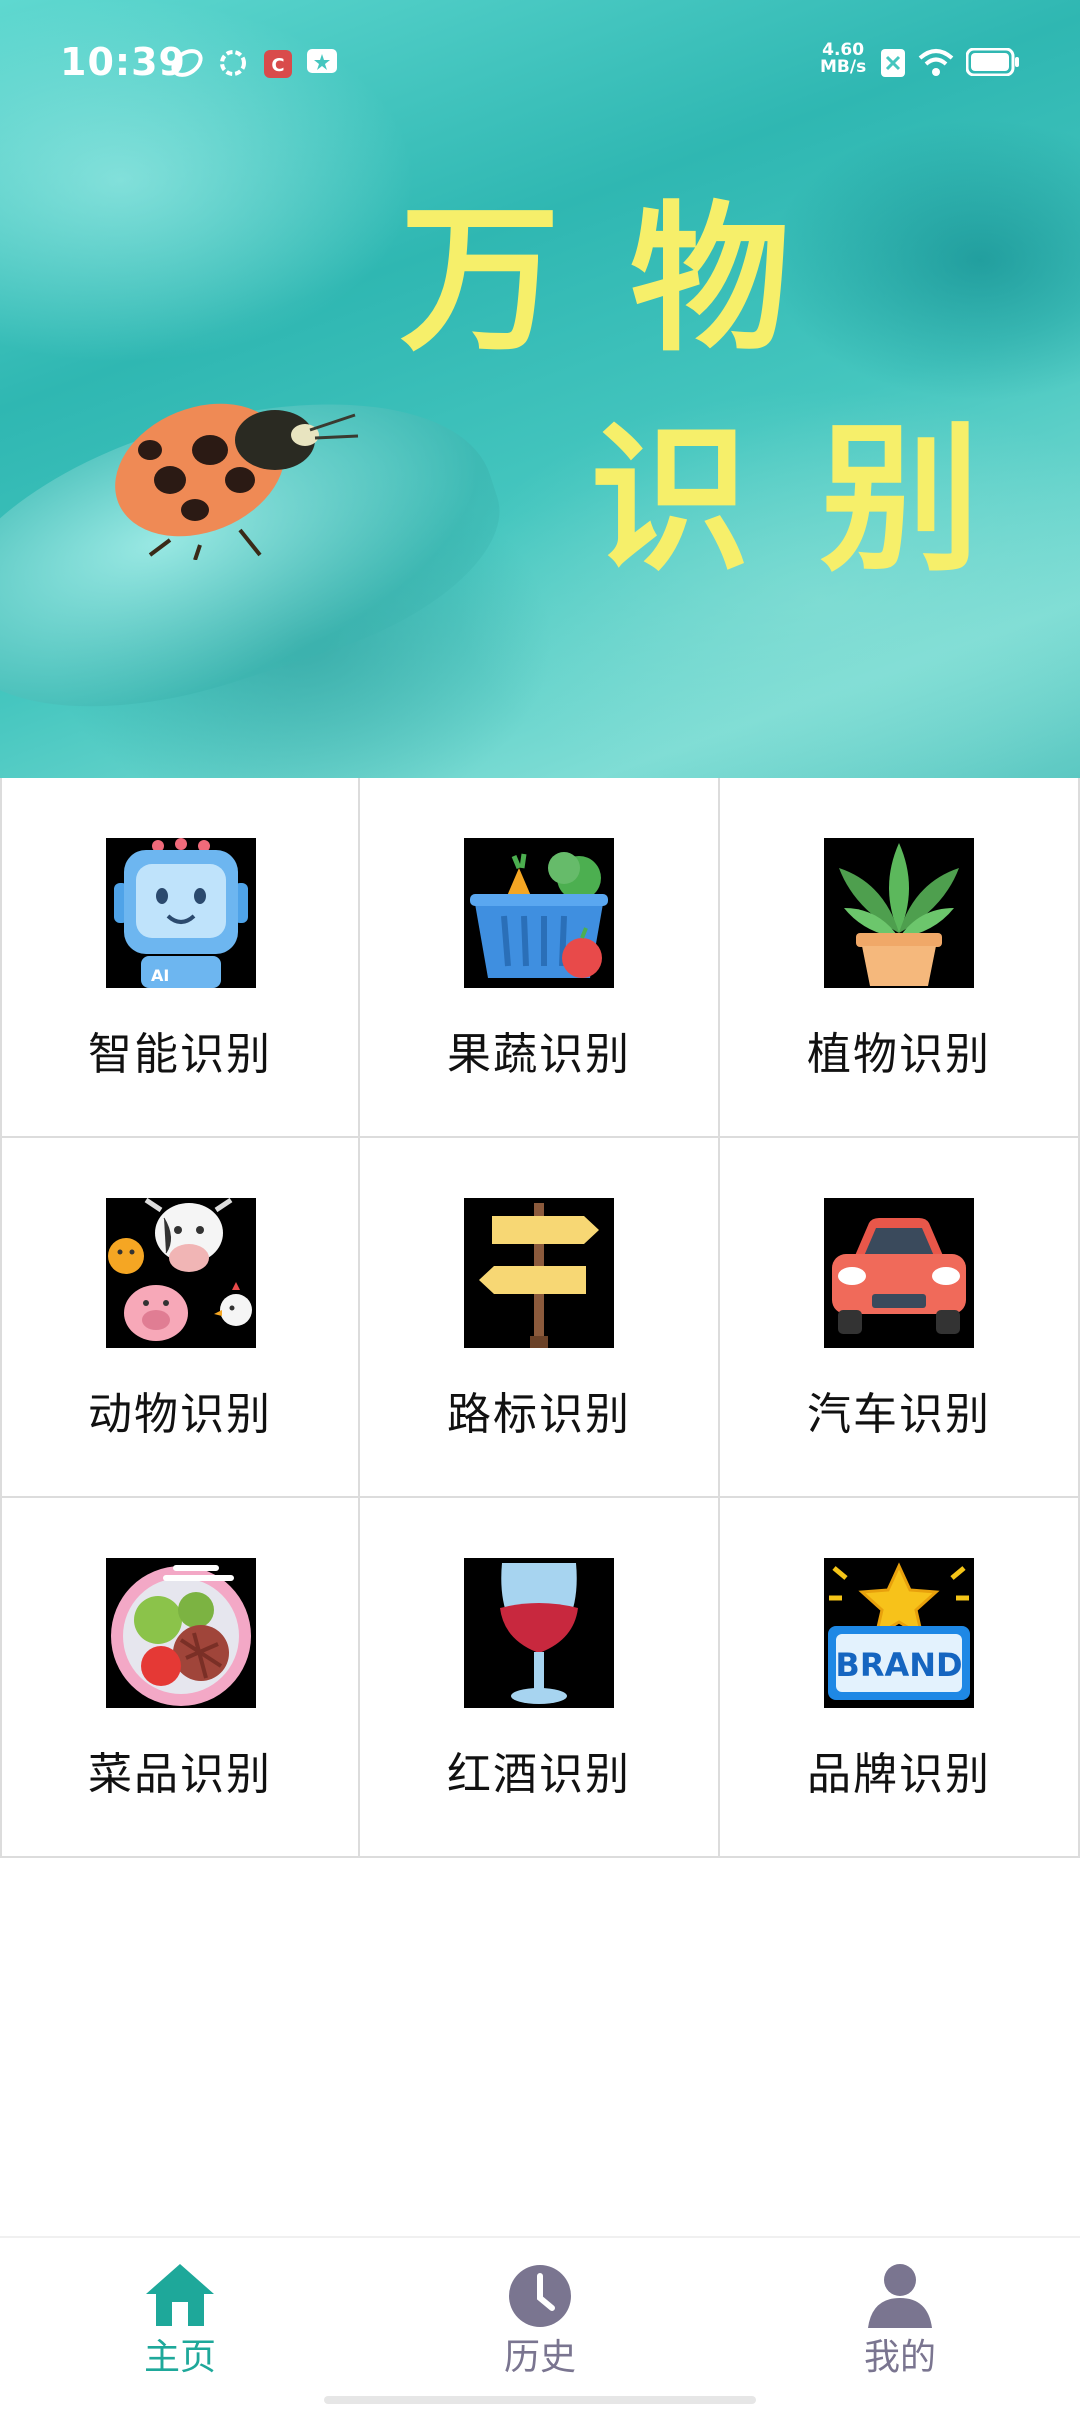  Describe the element at coordinates (899, 1774) in the screenshot. I see `grid-item-label: 品牌识别` at that location.